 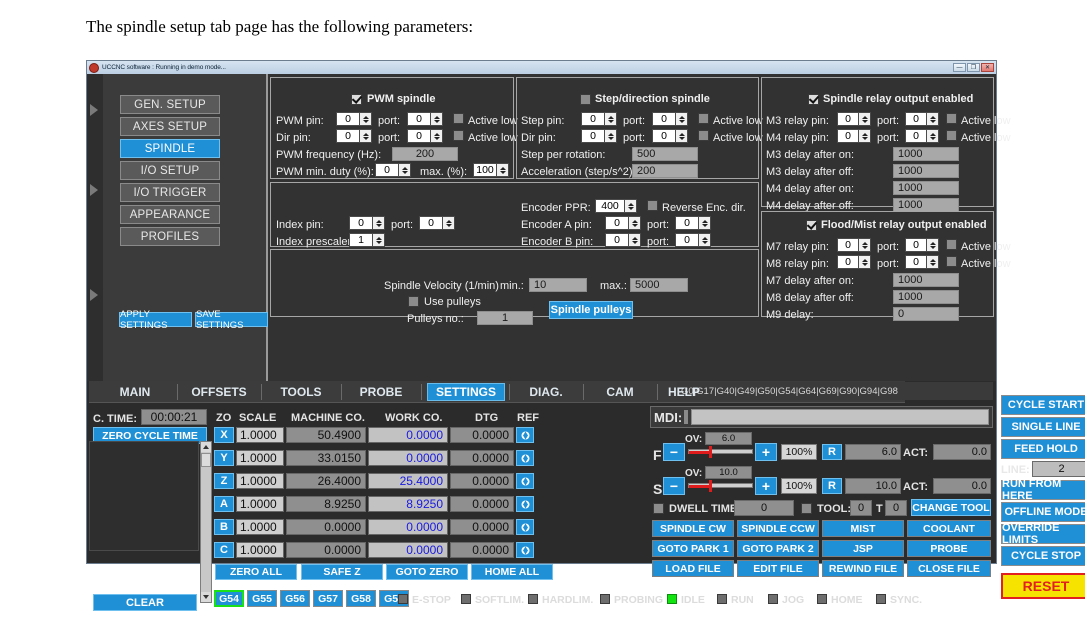 What do you see at coordinates (710, 486) in the screenshot?
I see `speed-slider-knob` at bounding box center [710, 486].